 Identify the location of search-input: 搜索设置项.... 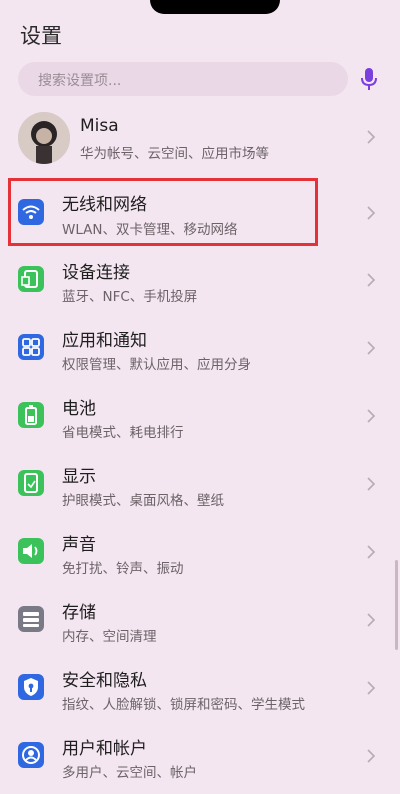
(79, 80).